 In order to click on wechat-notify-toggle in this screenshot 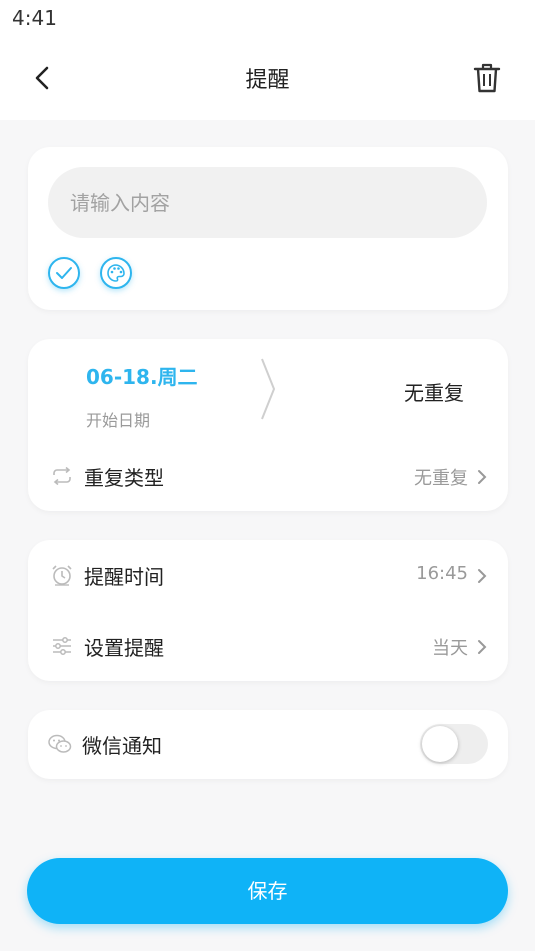, I will do `click(454, 744)`.